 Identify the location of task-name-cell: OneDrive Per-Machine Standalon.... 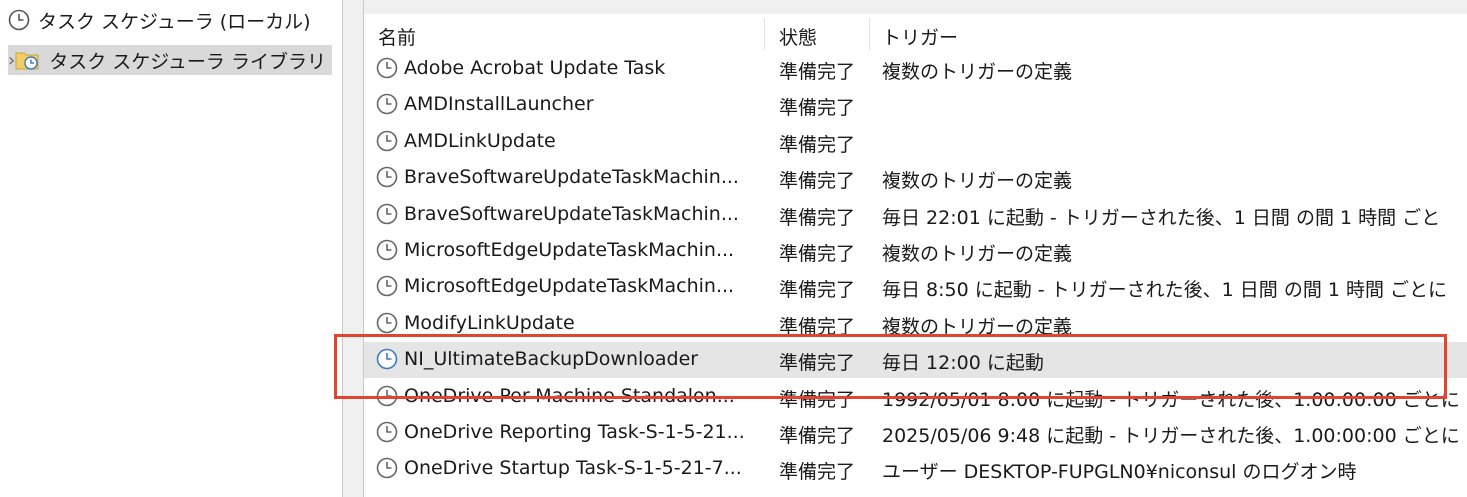
(555, 396).